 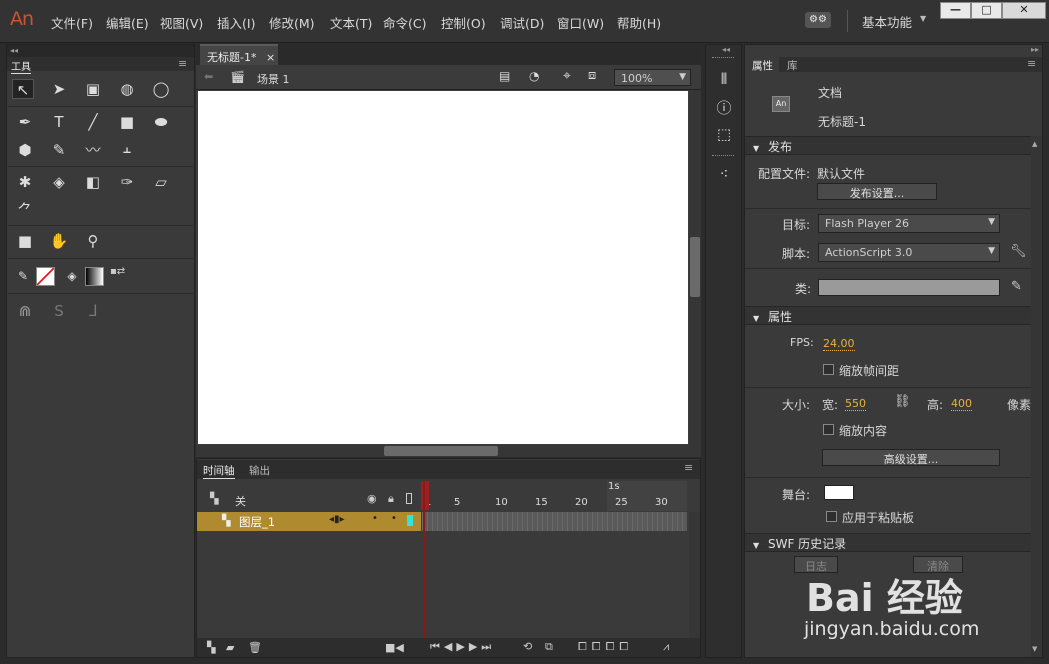 I want to click on loop-icon: ⟲, so click(x=527, y=646).